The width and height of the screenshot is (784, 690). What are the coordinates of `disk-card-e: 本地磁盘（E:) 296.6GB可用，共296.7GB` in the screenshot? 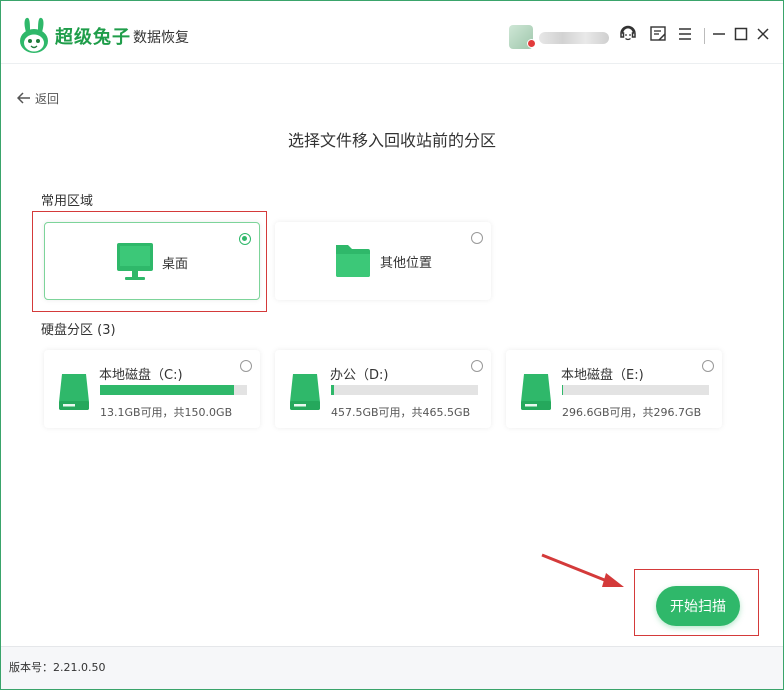 It's located at (614, 389).